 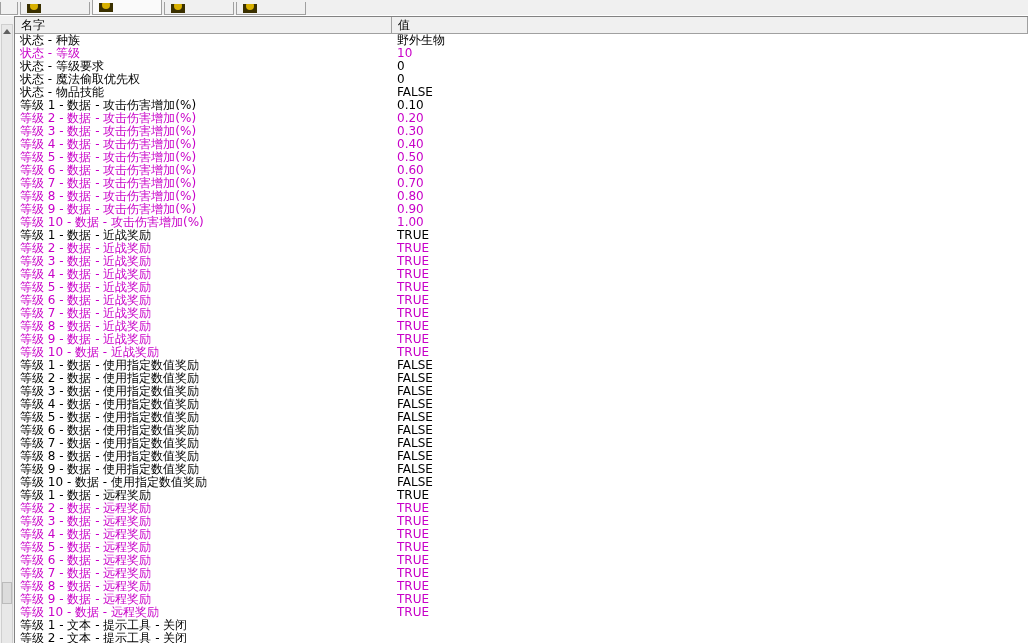 I want to click on property-name: 等级 5 - 数据 - 近战奖励, so click(x=86, y=287).